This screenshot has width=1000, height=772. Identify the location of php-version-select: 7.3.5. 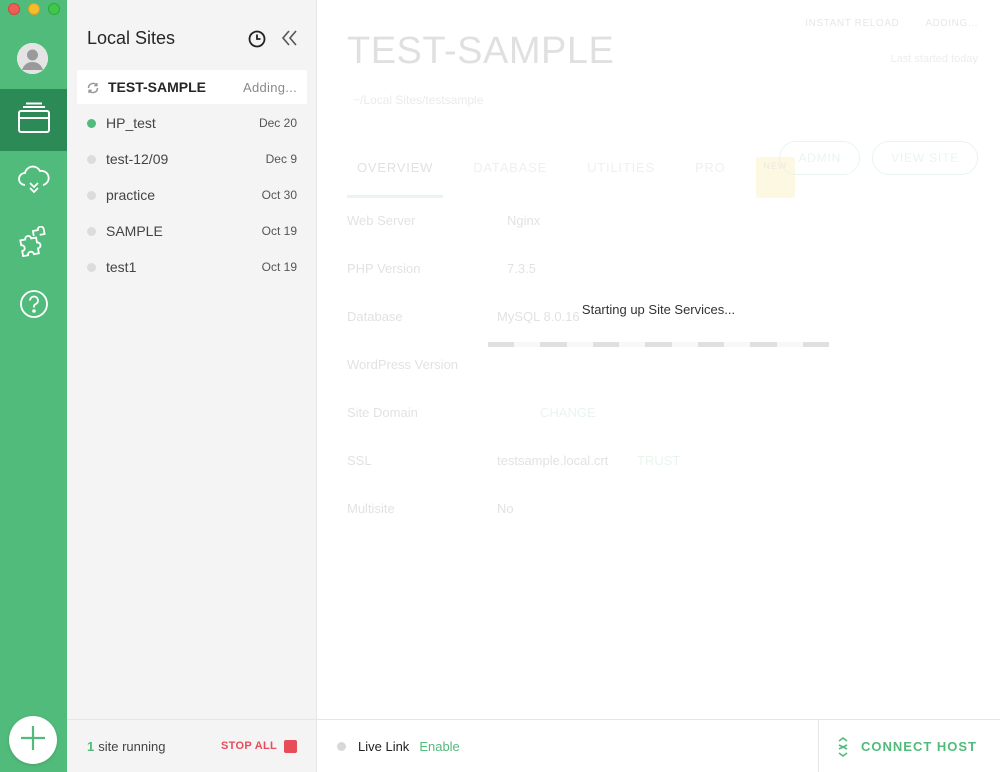
(521, 268).